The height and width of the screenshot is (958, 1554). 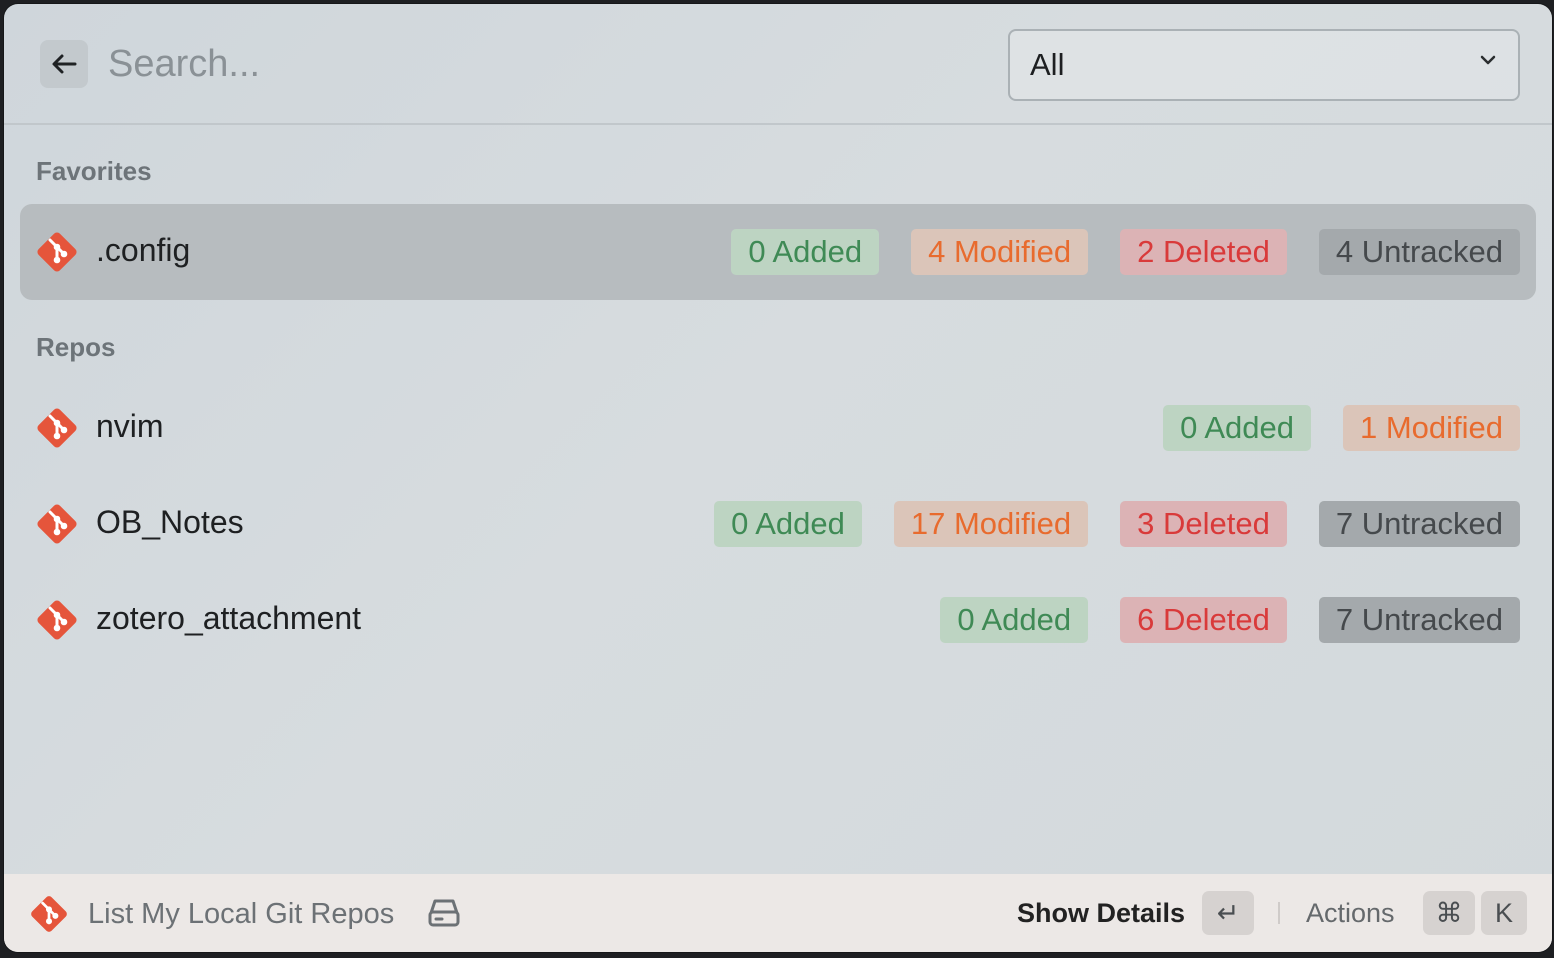 I want to click on show-details-button: Show Details, so click(x=1101, y=913).